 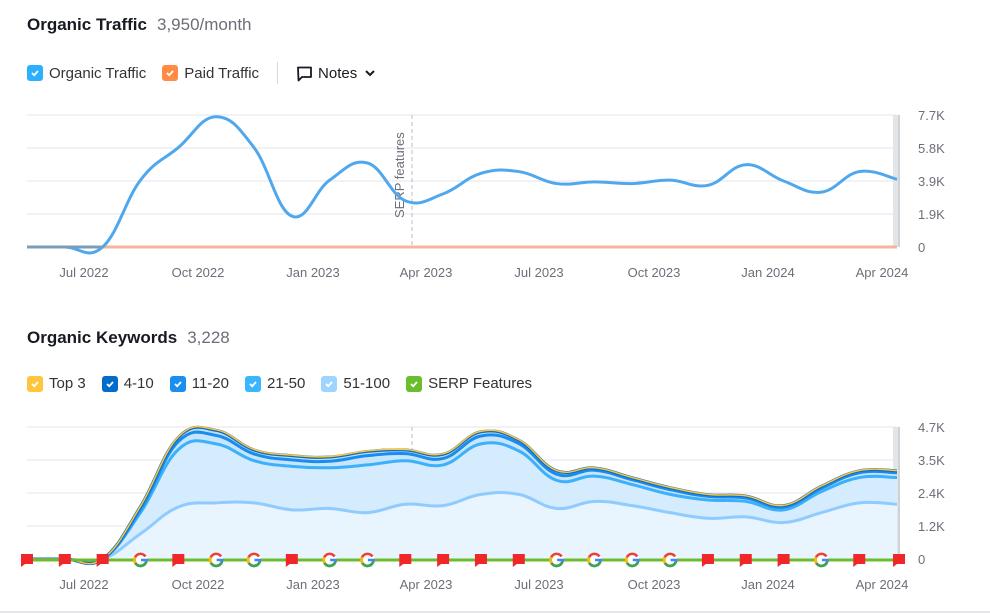 What do you see at coordinates (882, 584) in the screenshot?
I see `x-tick-label: Apr 2024` at bounding box center [882, 584].